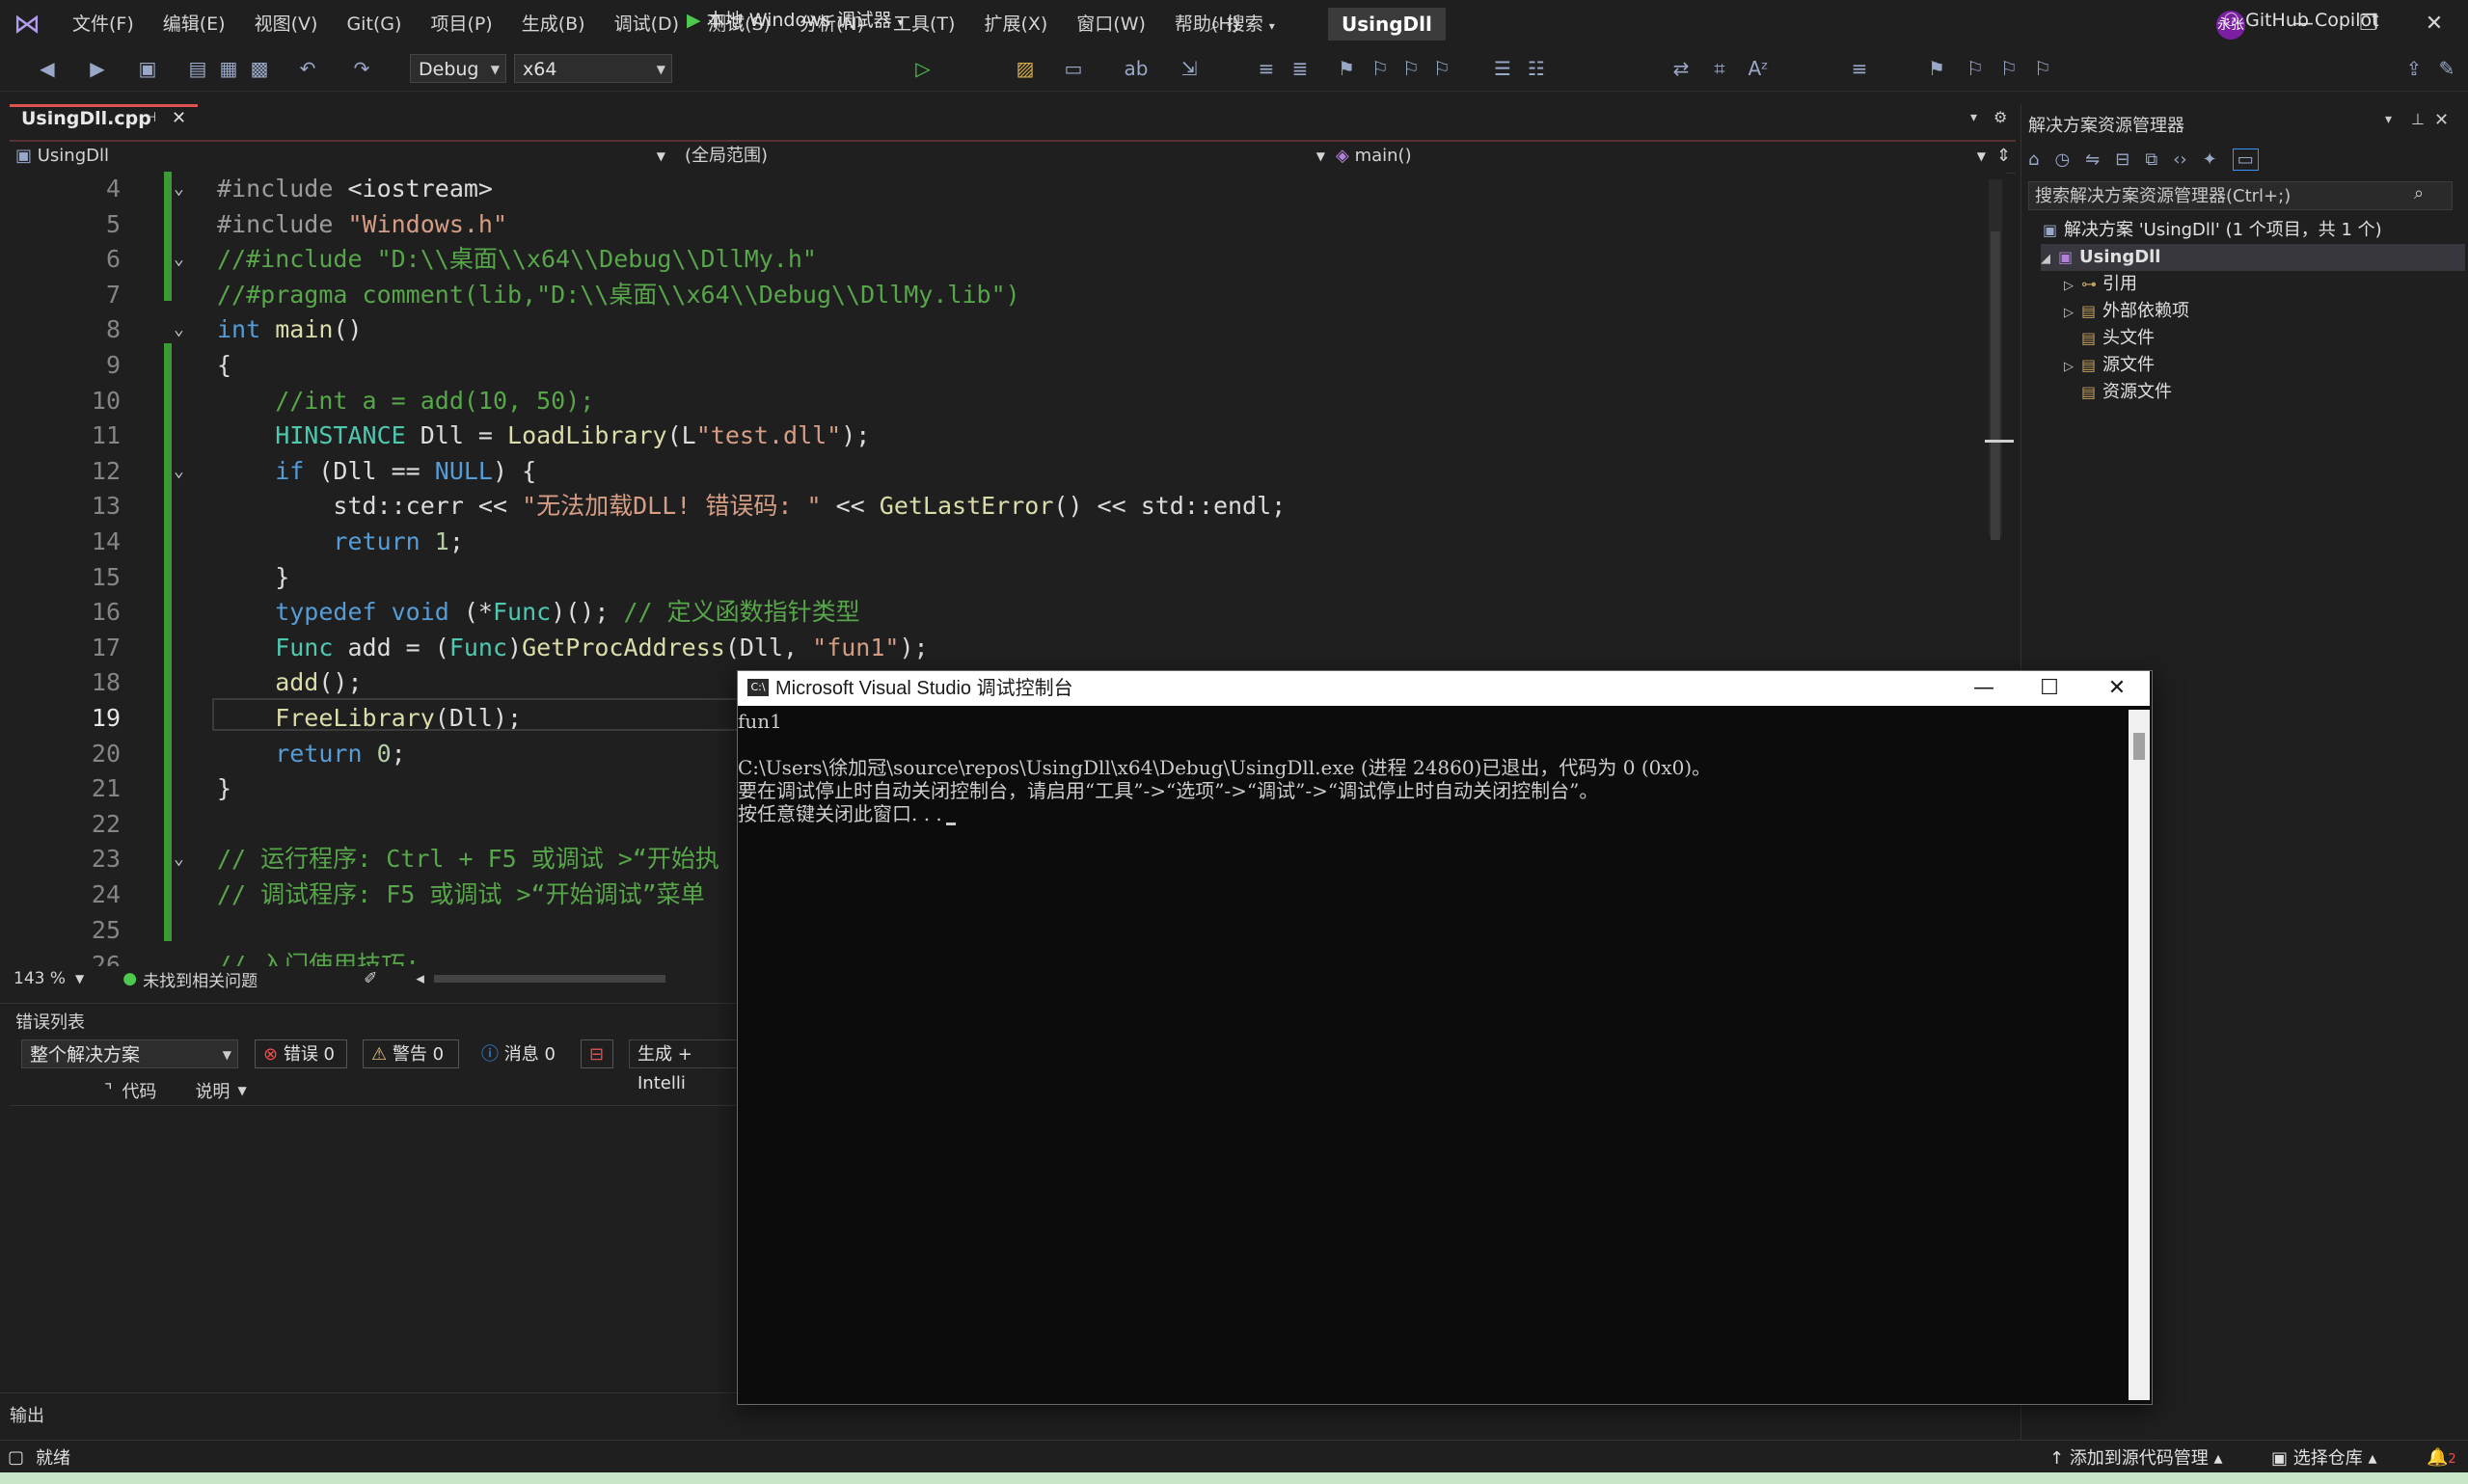 Image resolution: width=2468 pixels, height=1484 pixels. Describe the element at coordinates (194, 24) in the screenshot. I see `menu-item: 编辑(E)` at that location.